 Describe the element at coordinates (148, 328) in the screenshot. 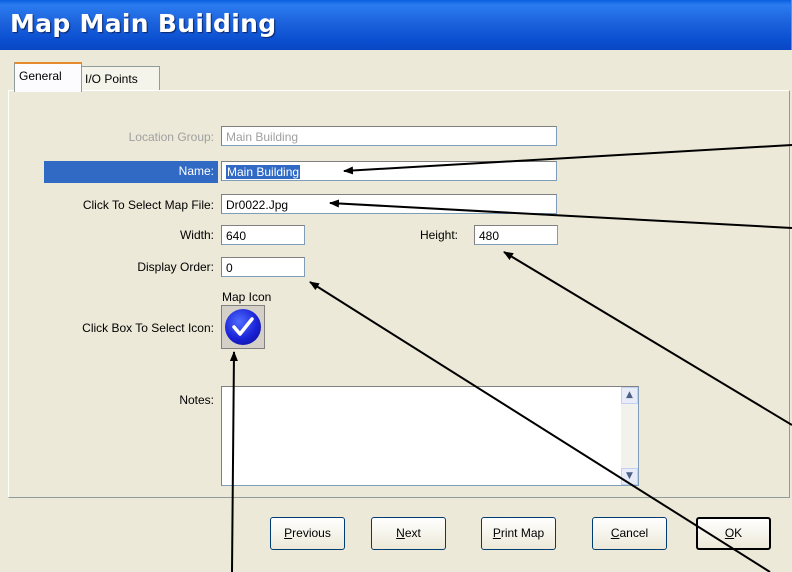

I see `select-icon-label: Click Box To Select Icon:` at that location.